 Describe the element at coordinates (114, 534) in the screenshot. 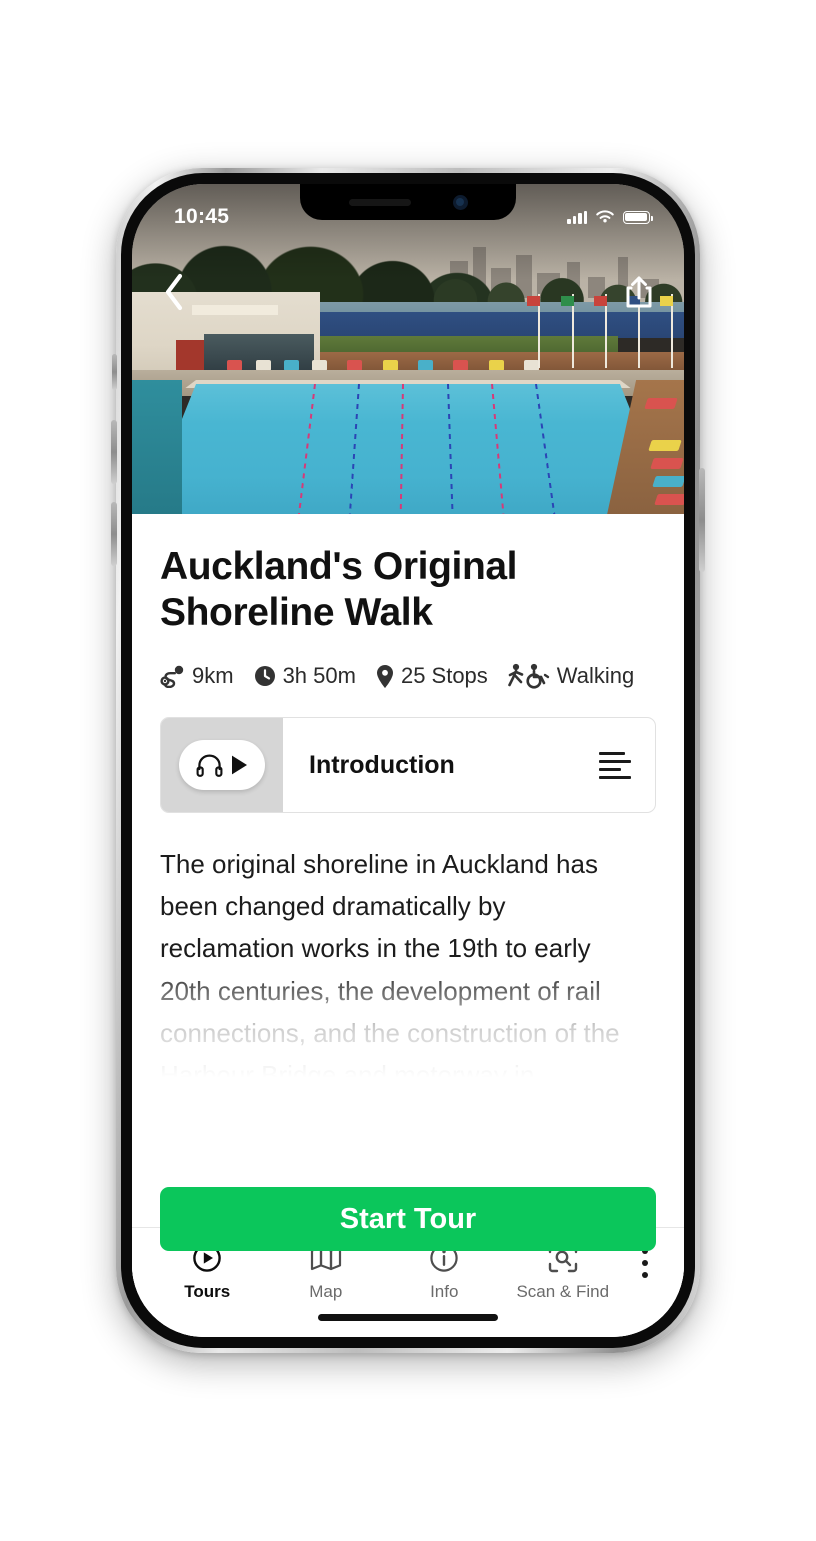

I see `volume-down-button` at that location.